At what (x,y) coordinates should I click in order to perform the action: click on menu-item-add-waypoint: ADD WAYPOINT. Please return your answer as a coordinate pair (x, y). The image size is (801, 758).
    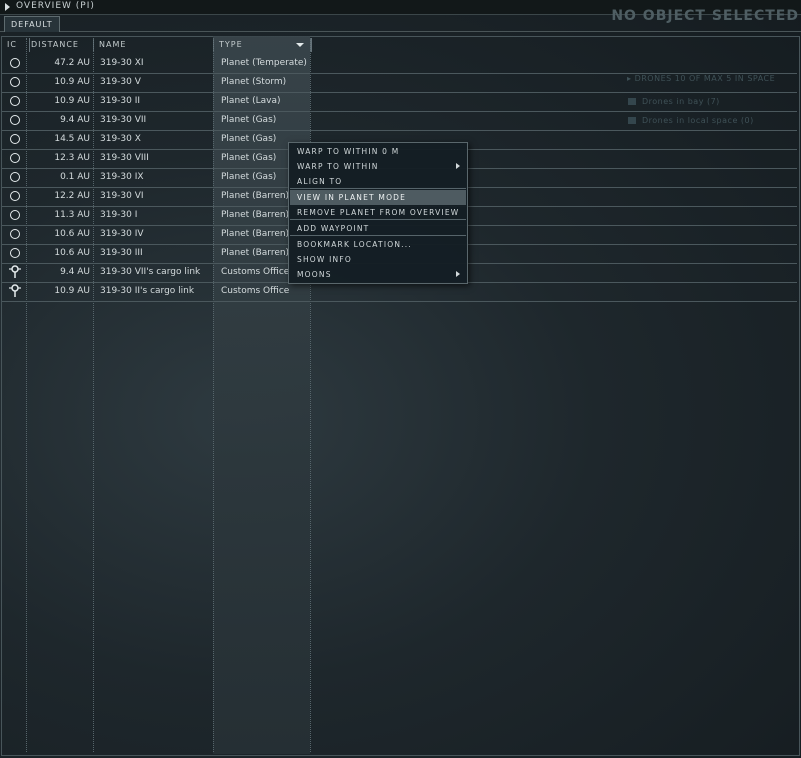
    Looking at the image, I should click on (378, 228).